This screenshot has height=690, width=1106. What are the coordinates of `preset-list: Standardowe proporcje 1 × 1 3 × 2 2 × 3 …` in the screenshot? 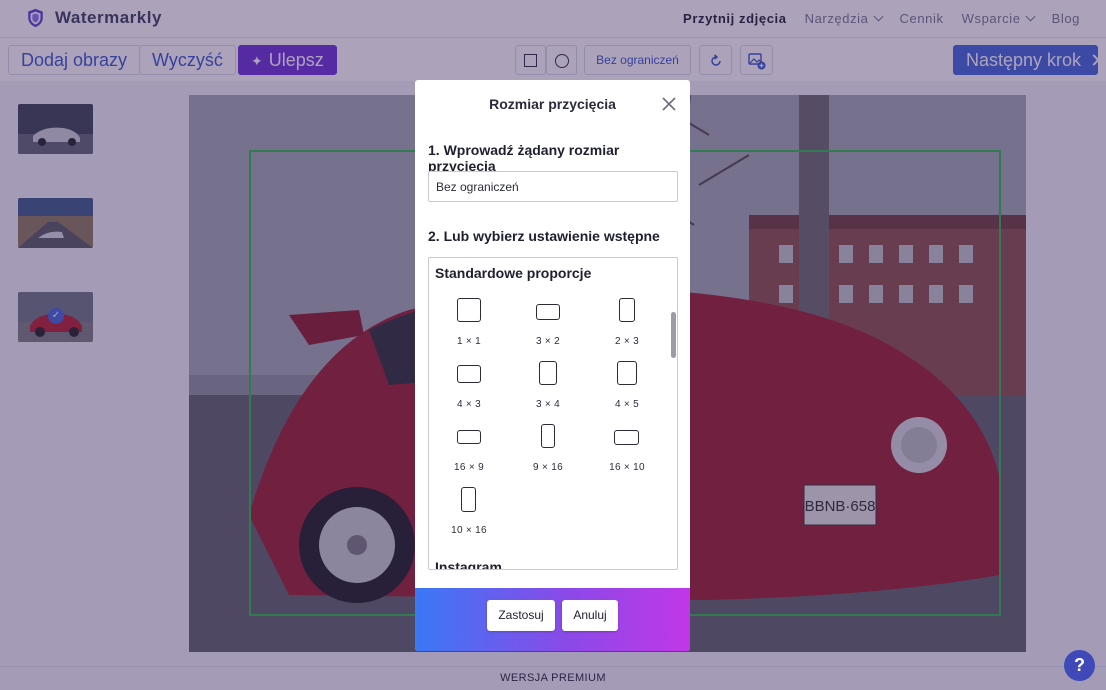 It's located at (553, 413).